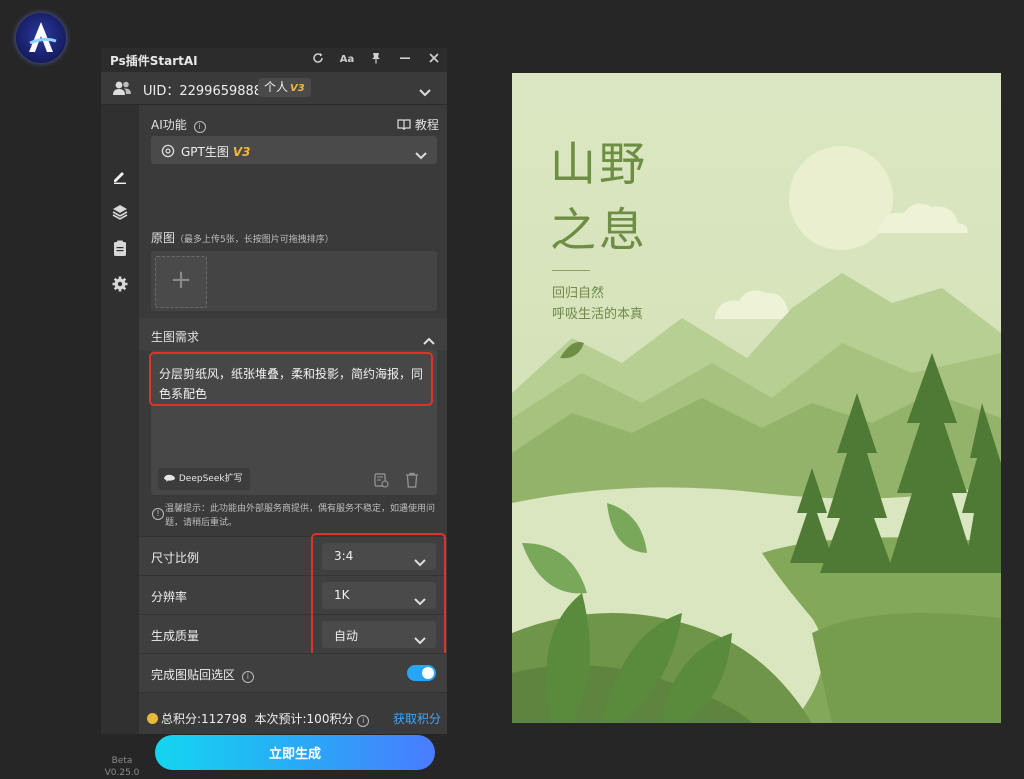  What do you see at coordinates (202, 674) in the screenshot?
I see `paste-back-label: 完成图贴回选区 i` at bounding box center [202, 674].